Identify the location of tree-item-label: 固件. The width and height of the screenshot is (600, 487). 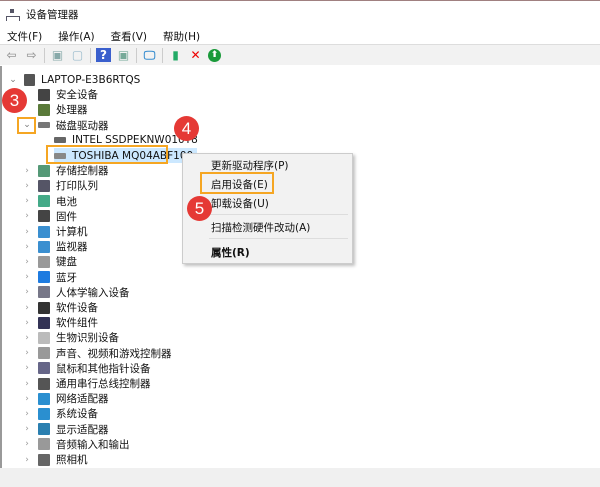
(66, 216).